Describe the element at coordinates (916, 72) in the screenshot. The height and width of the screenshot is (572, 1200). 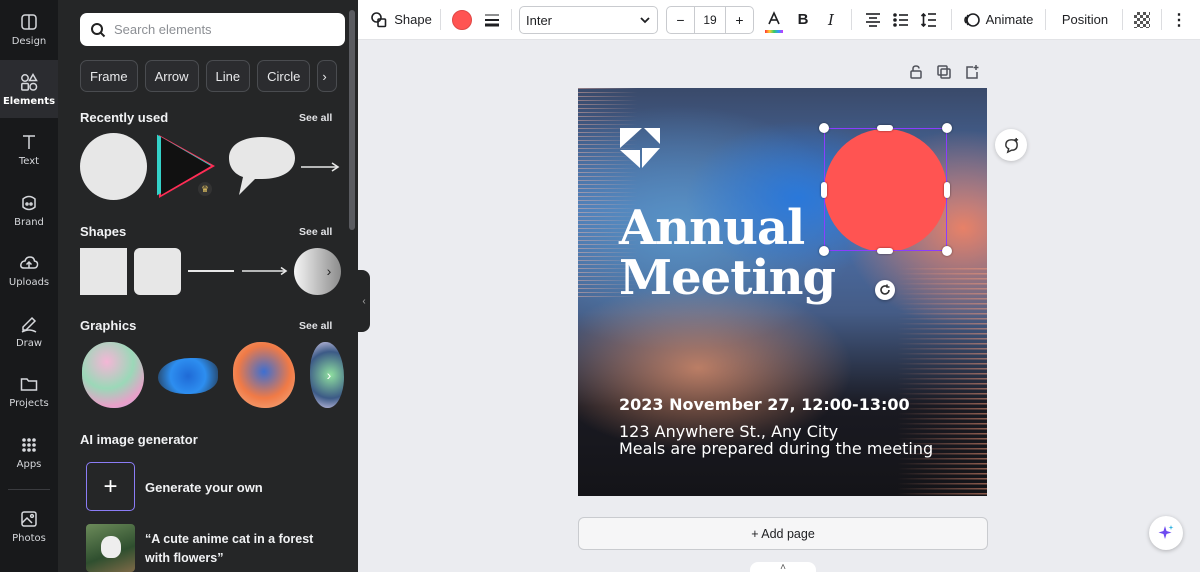
I see `lock-icon` at that location.